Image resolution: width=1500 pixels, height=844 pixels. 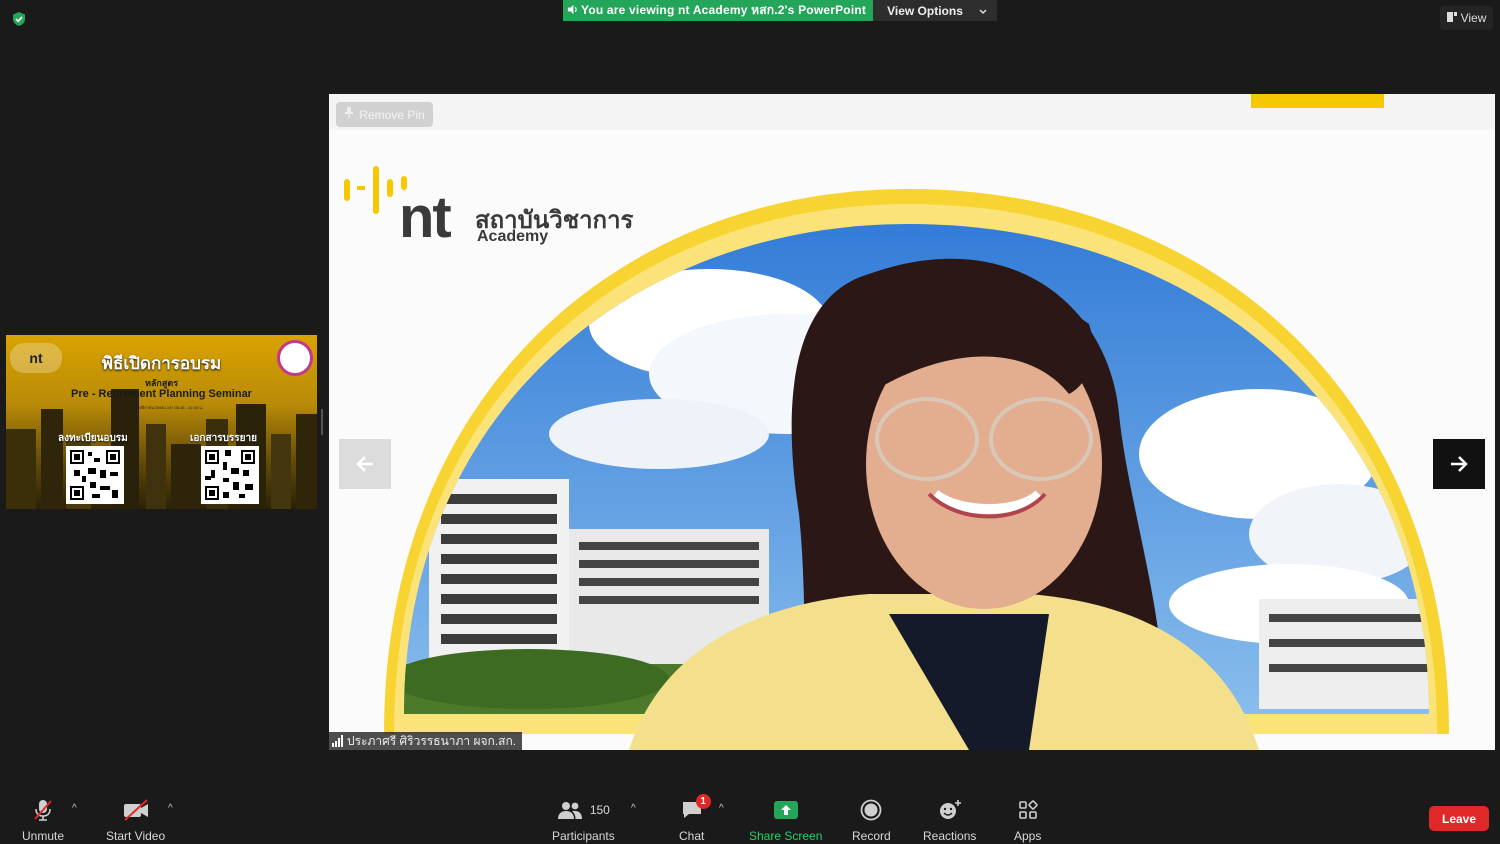 I want to click on pin-icon, so click(x=349, y=114).